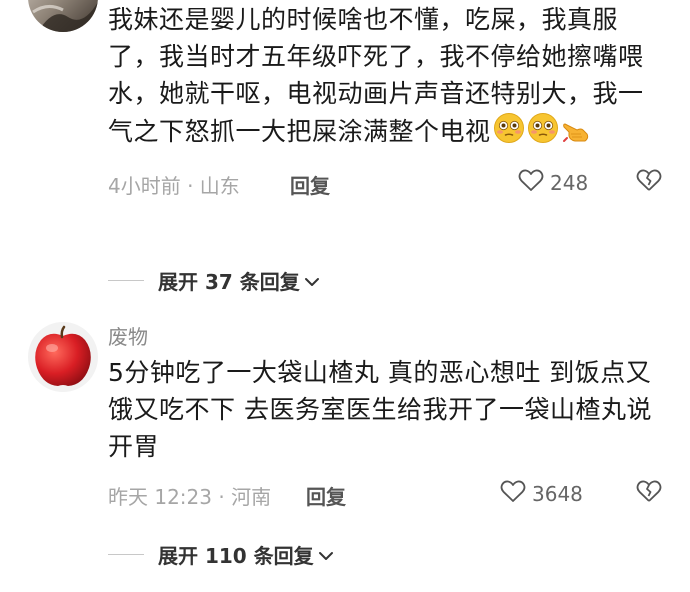 The width and height of the screenshot is (690, 592). What do you see at coordinates (174, 186) in the screenshot?
I see `time-location: 4小时前 · 山东` at bounding box center [174, 186].